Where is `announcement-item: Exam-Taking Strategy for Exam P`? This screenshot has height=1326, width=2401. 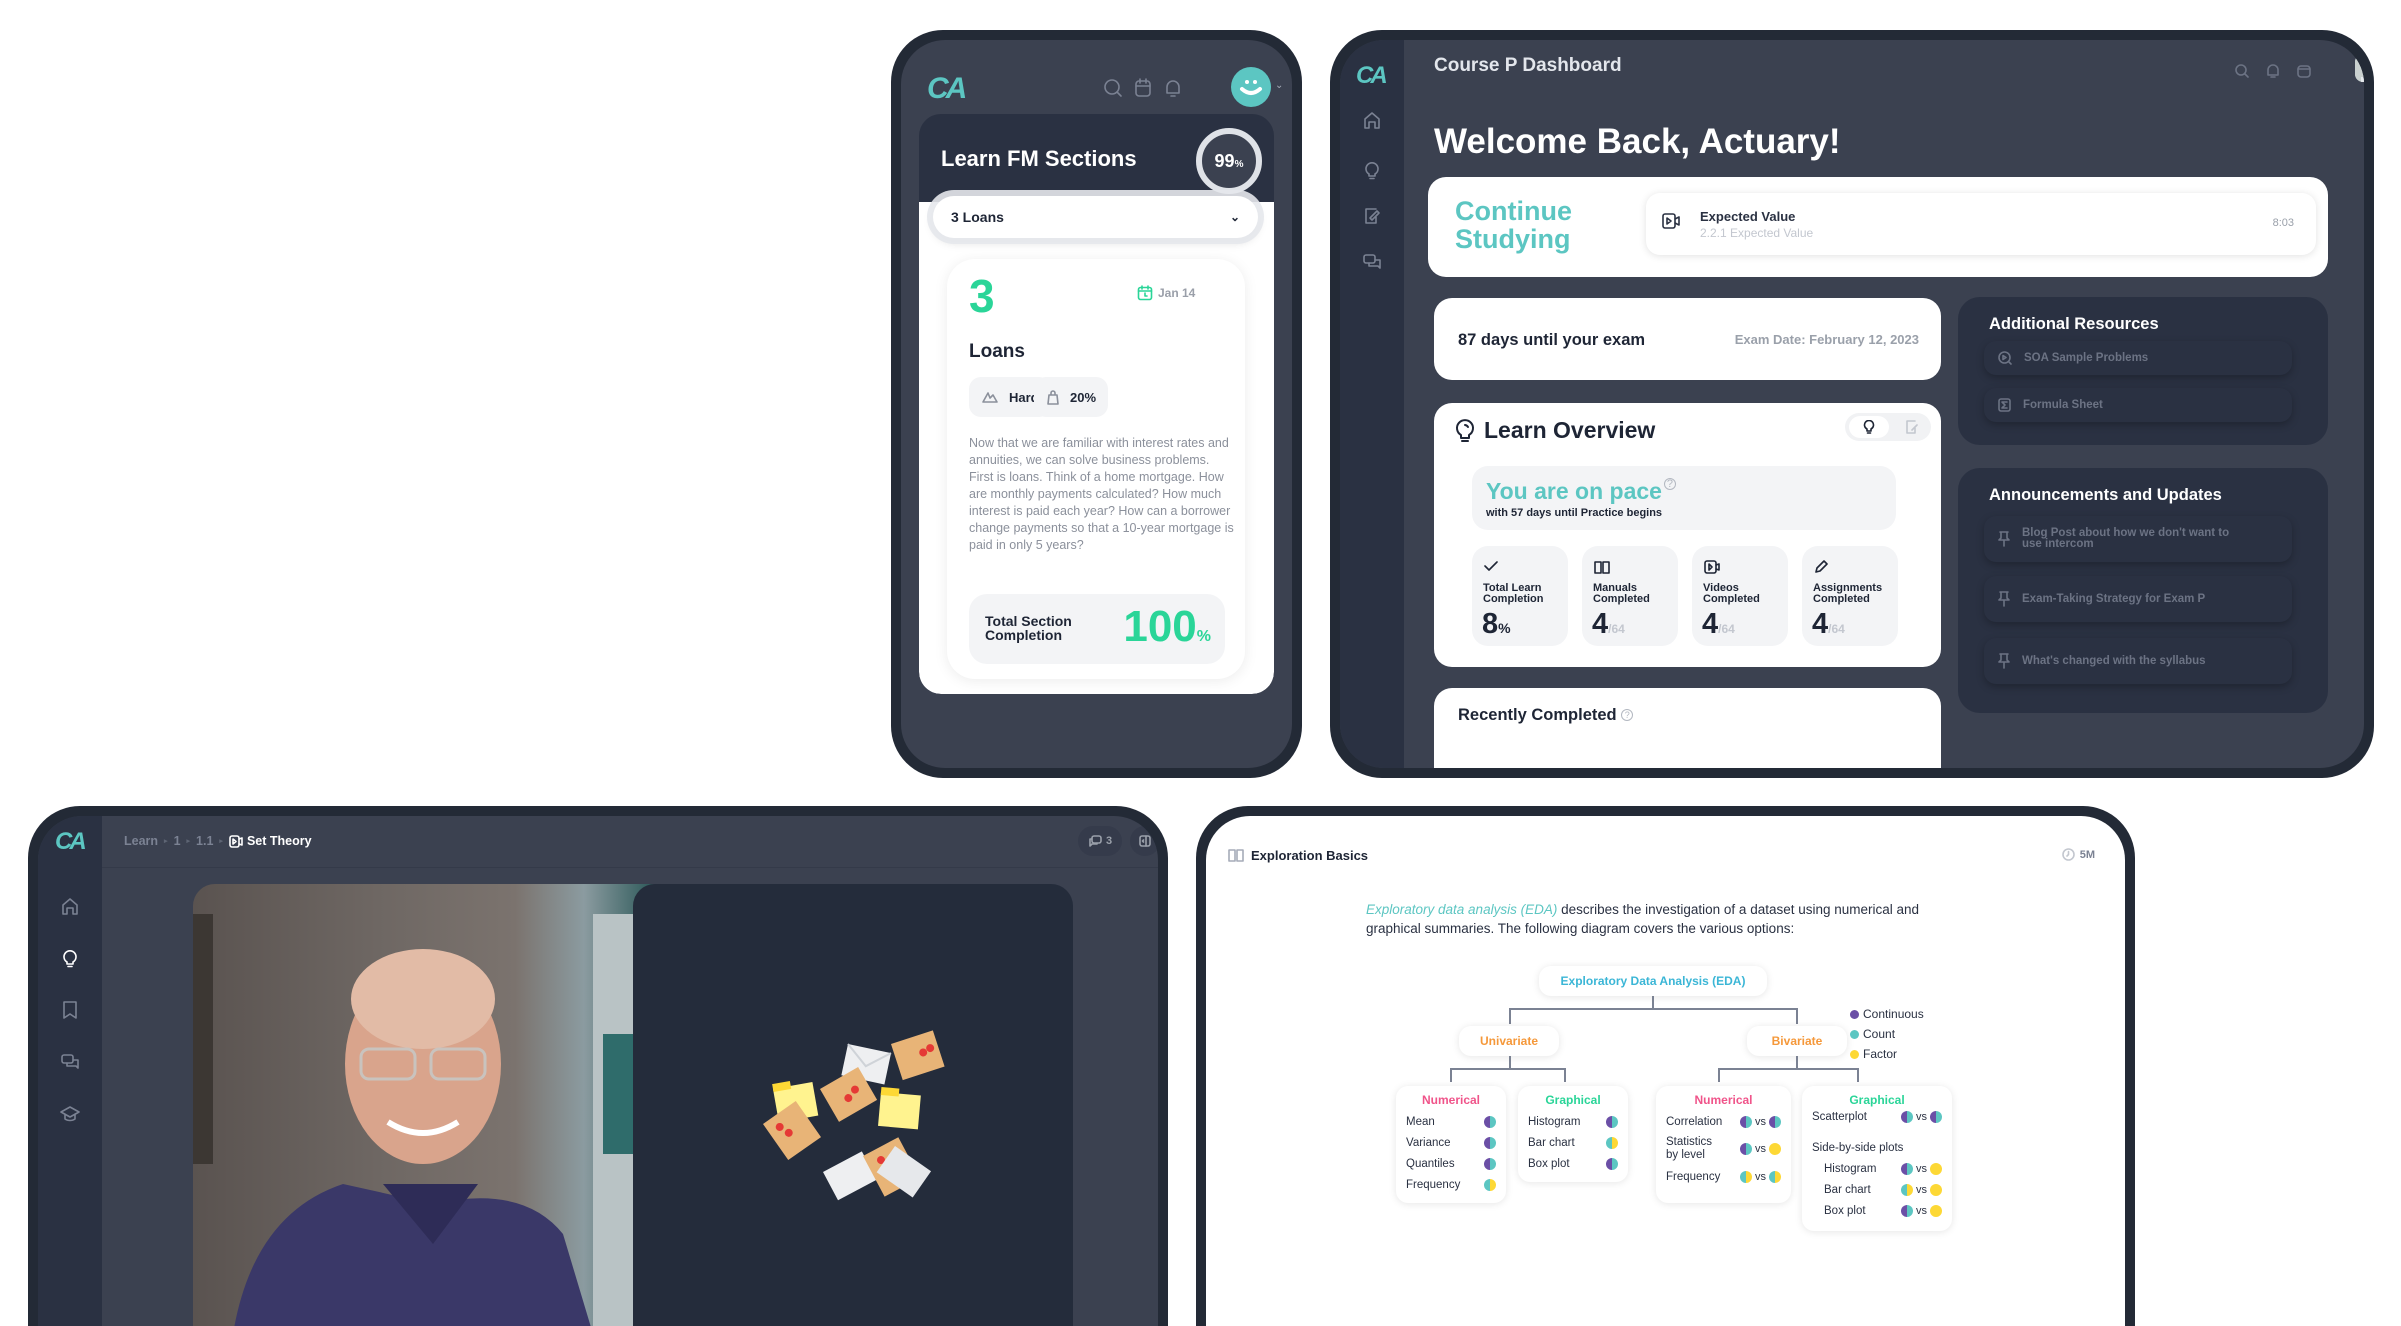 announcement-item: Exam-Taking Strategy for Exam P is located at coordinates (2138, 599).